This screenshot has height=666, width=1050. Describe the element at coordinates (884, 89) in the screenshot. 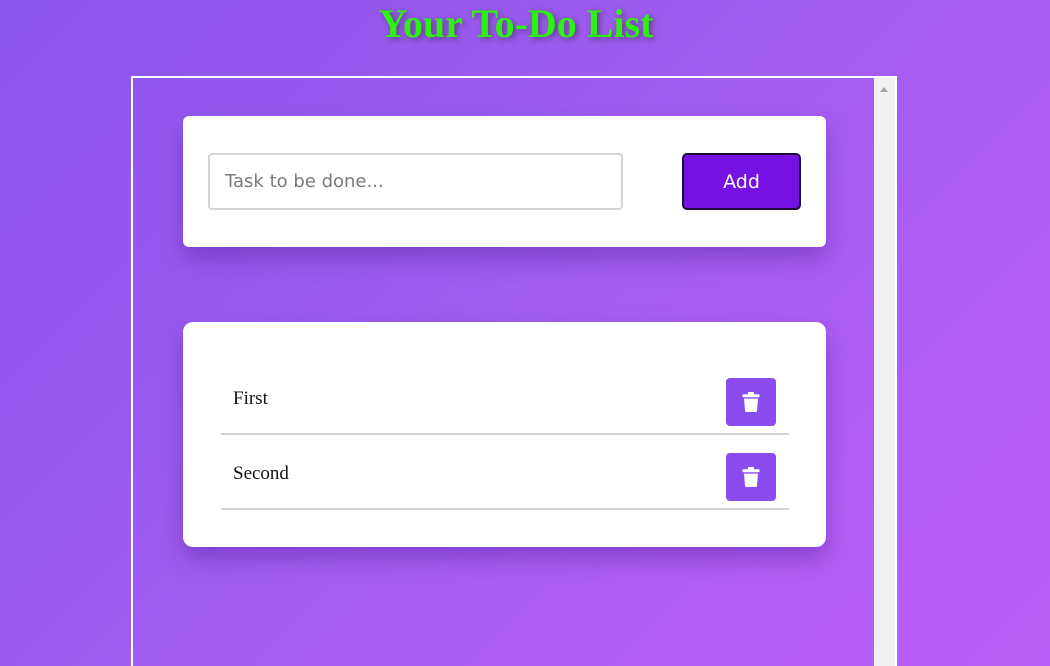

I see `scroll-up-arrow-icon` at that location.